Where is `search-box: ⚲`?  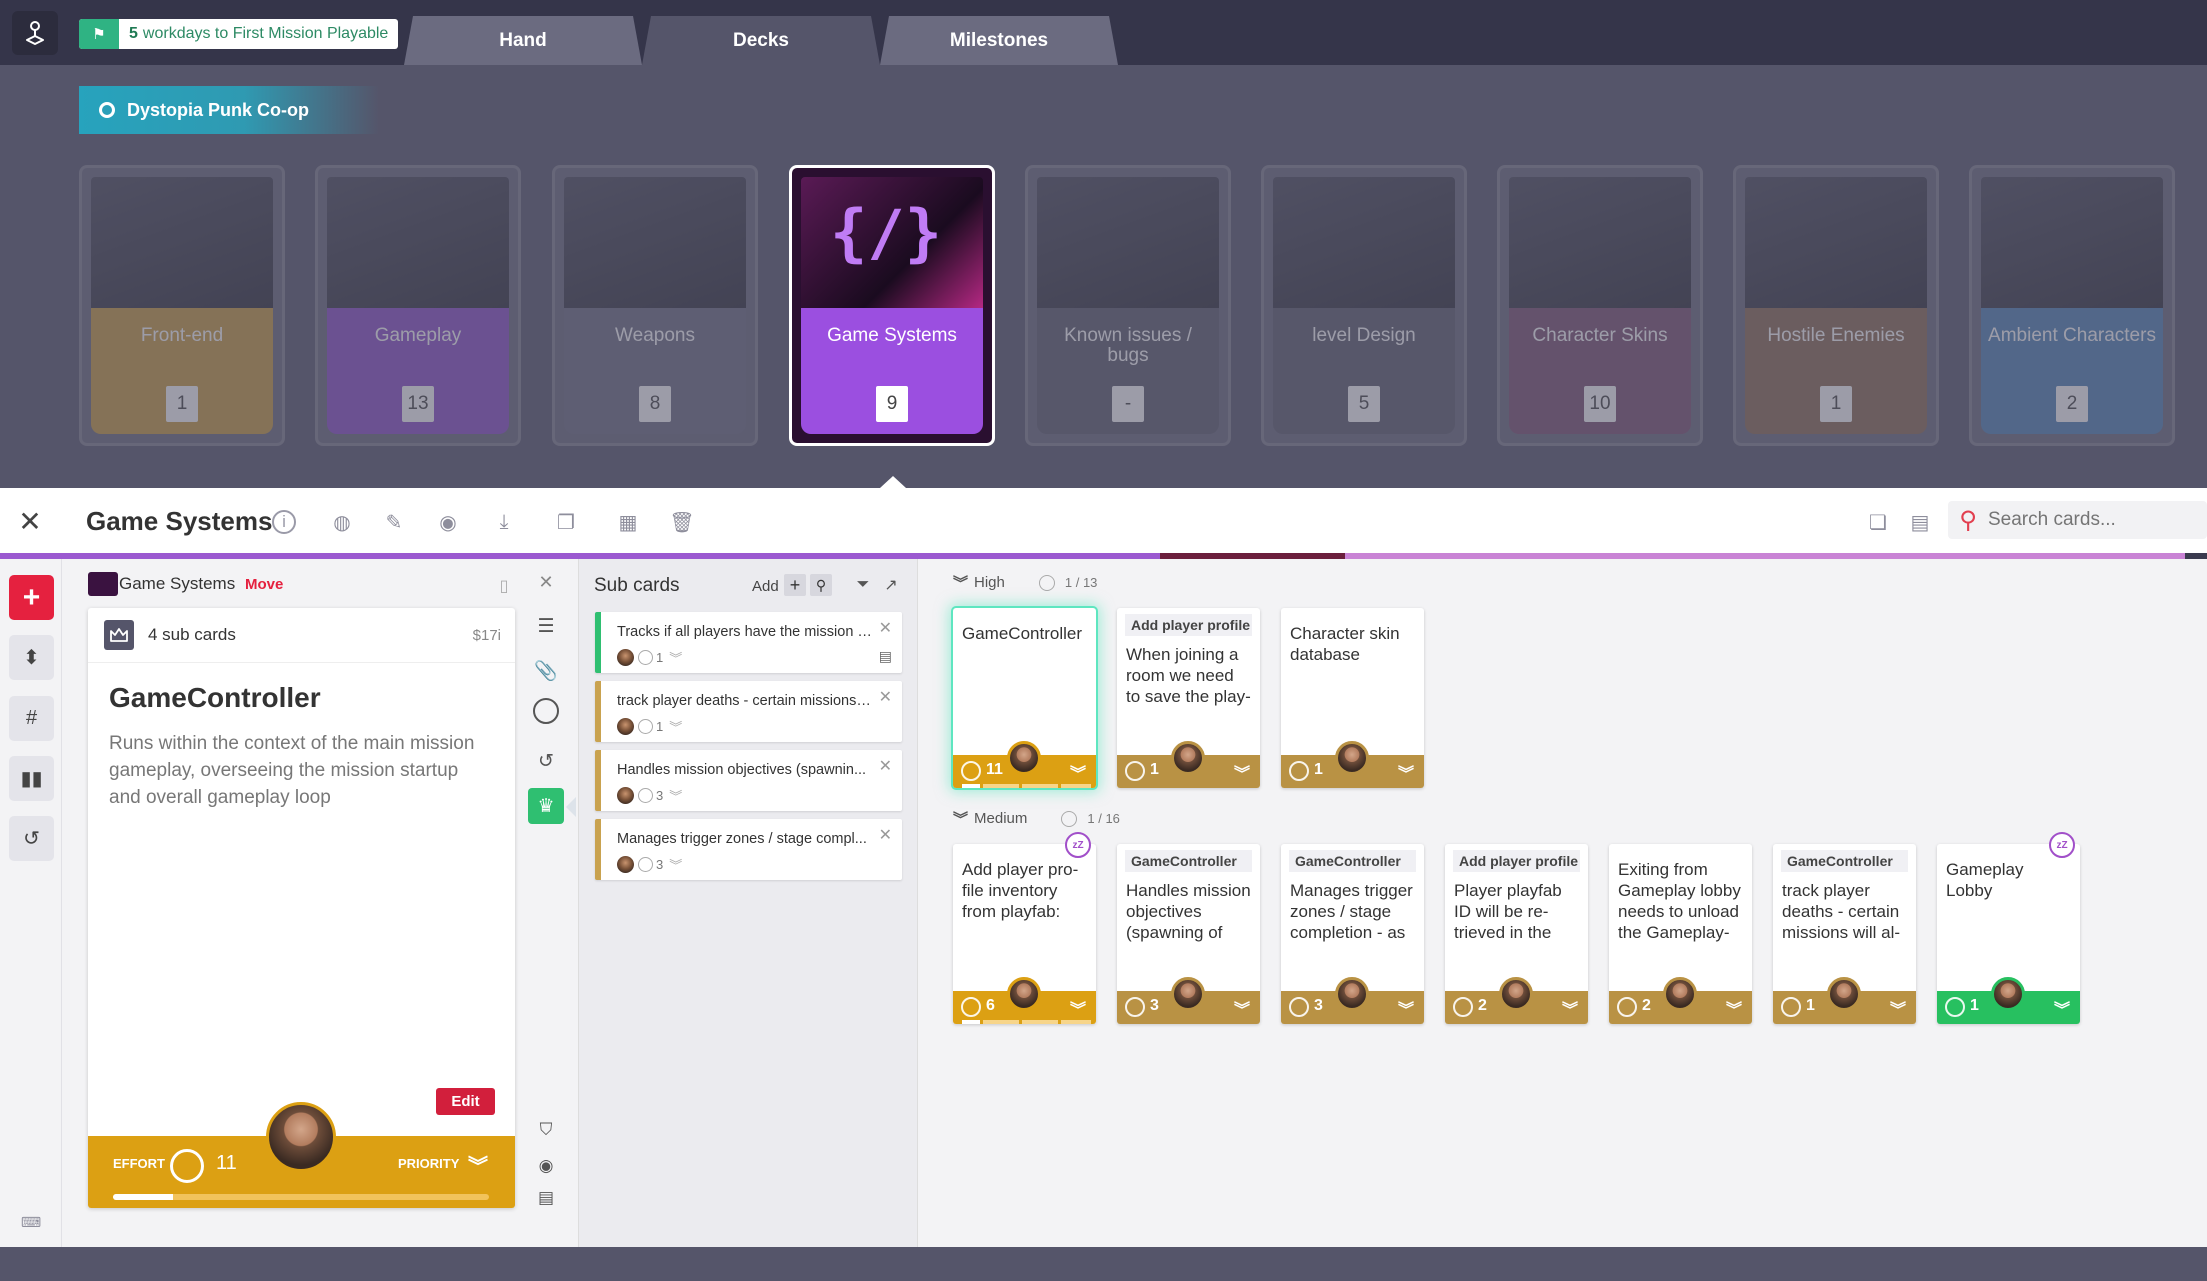
search-box: ⚲ is located at coordinates (2077, 520).